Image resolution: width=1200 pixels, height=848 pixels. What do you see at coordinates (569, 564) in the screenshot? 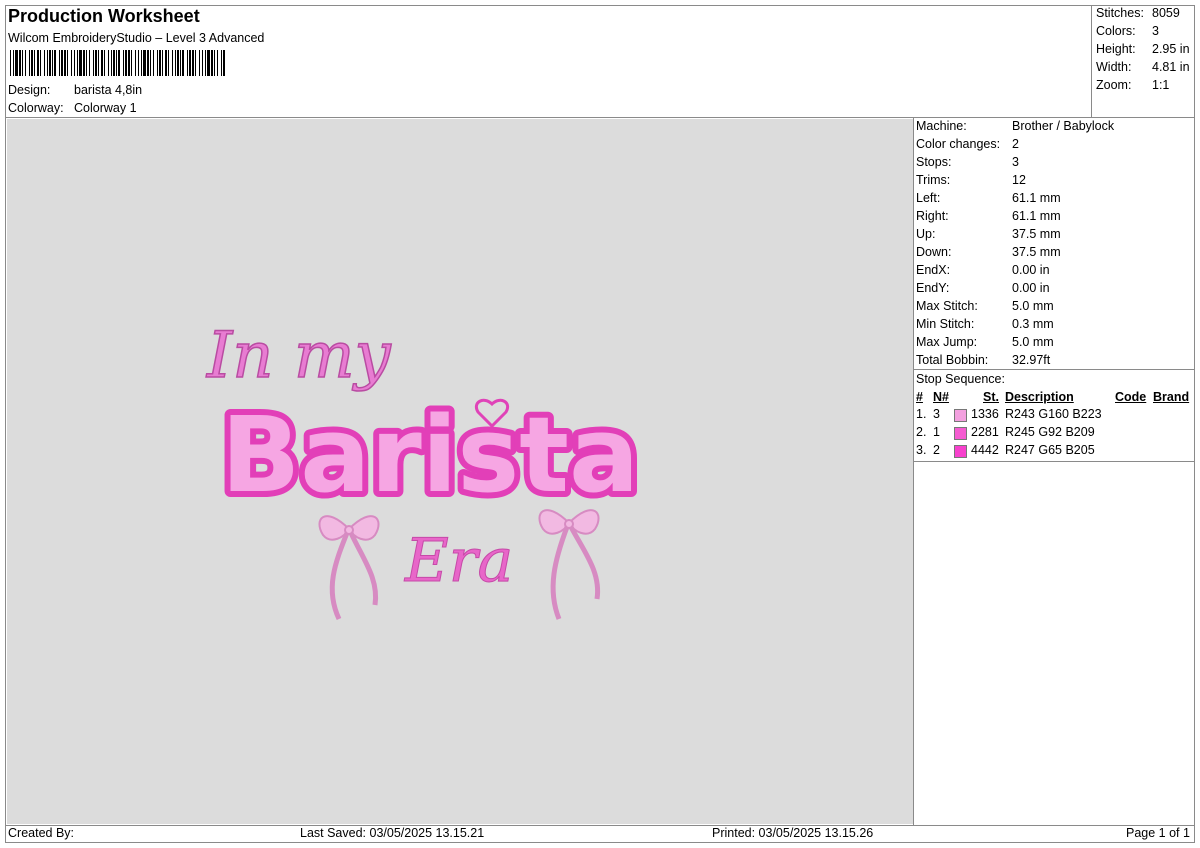
I see `bow-right-icon` at bounding box center [569, 564].